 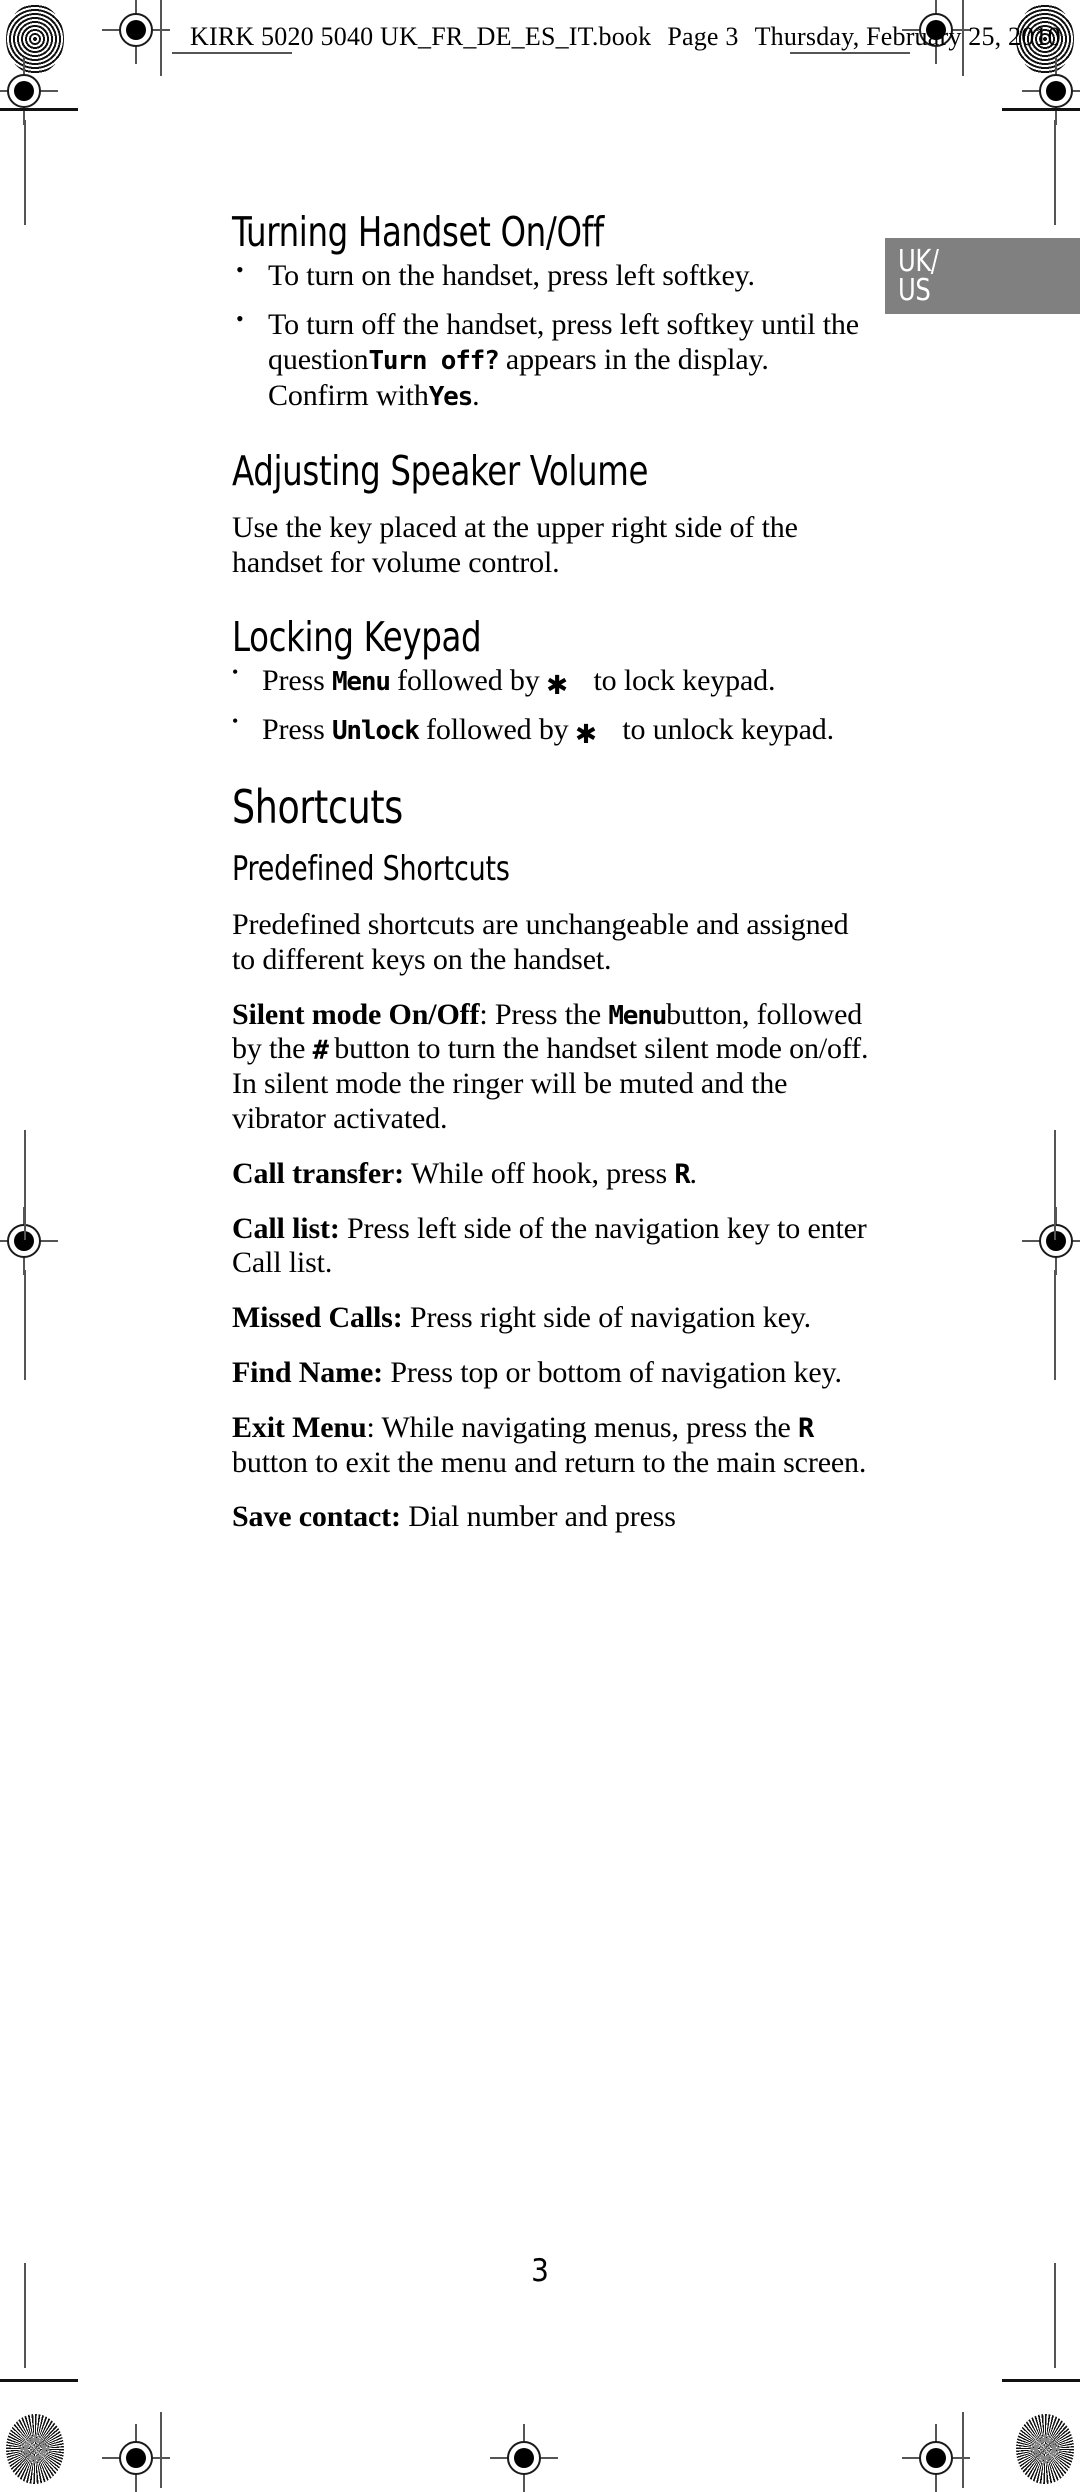 I want to click on starburst-mark-bottom-left, so click(x=35, y=2449).